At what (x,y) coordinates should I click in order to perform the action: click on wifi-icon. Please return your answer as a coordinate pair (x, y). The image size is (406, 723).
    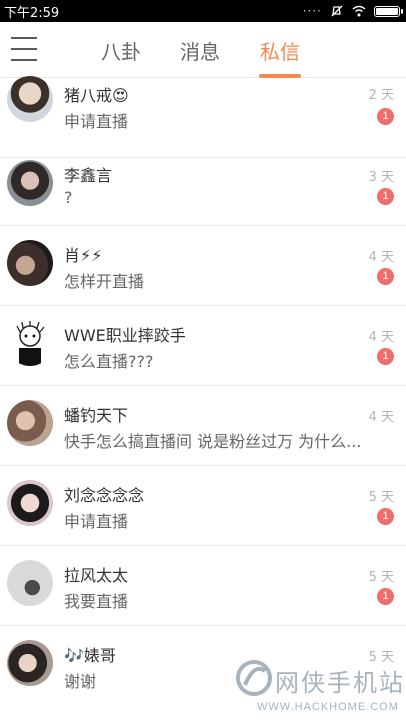
    Looking at the image, I should click on (359, 11).